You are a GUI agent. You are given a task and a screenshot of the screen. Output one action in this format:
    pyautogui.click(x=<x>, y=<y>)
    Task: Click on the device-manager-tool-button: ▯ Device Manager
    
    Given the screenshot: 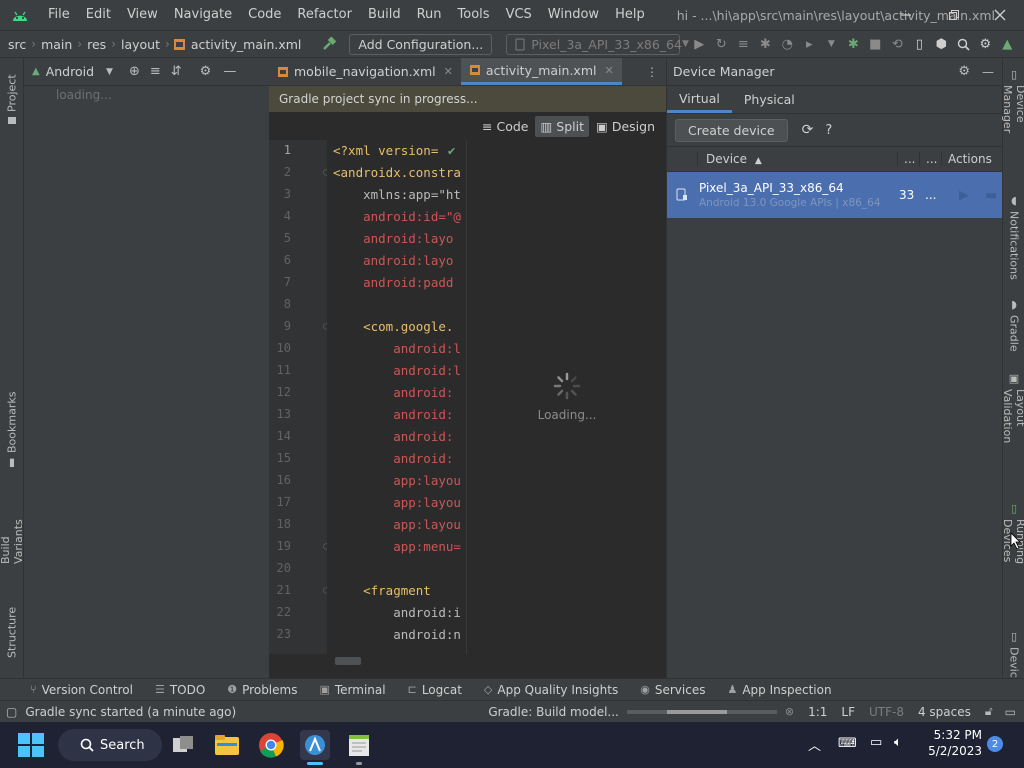 What is the action you would take?
    pyautogui.click(x=1012, y=120)
    